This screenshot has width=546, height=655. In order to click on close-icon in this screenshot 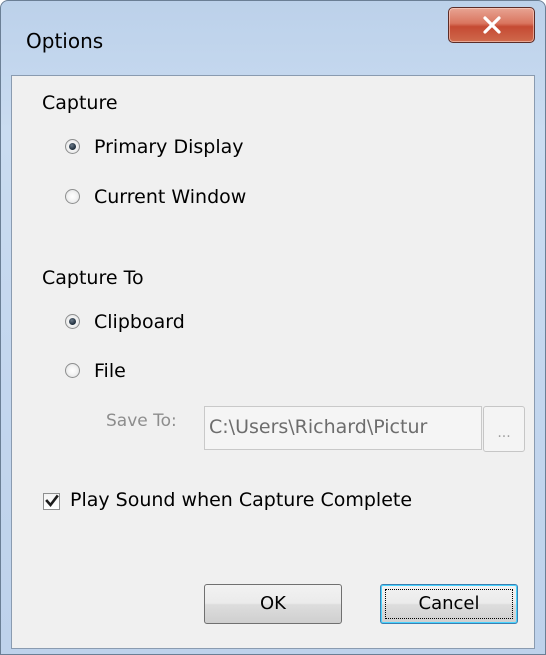, I will do `click(492, 25)`.